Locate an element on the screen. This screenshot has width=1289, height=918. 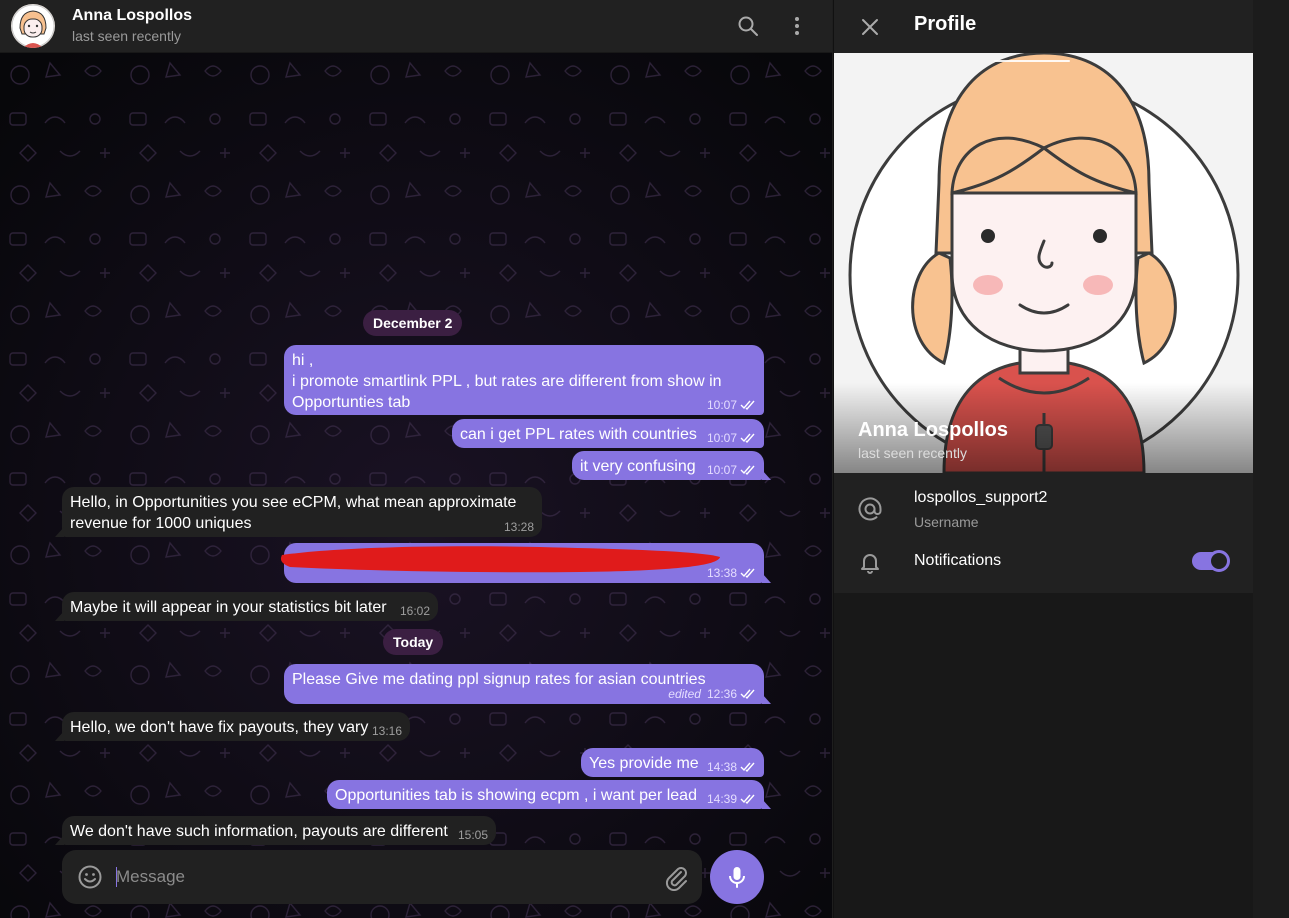
photo-progress-indicator is located at coordinates (1032, 61).